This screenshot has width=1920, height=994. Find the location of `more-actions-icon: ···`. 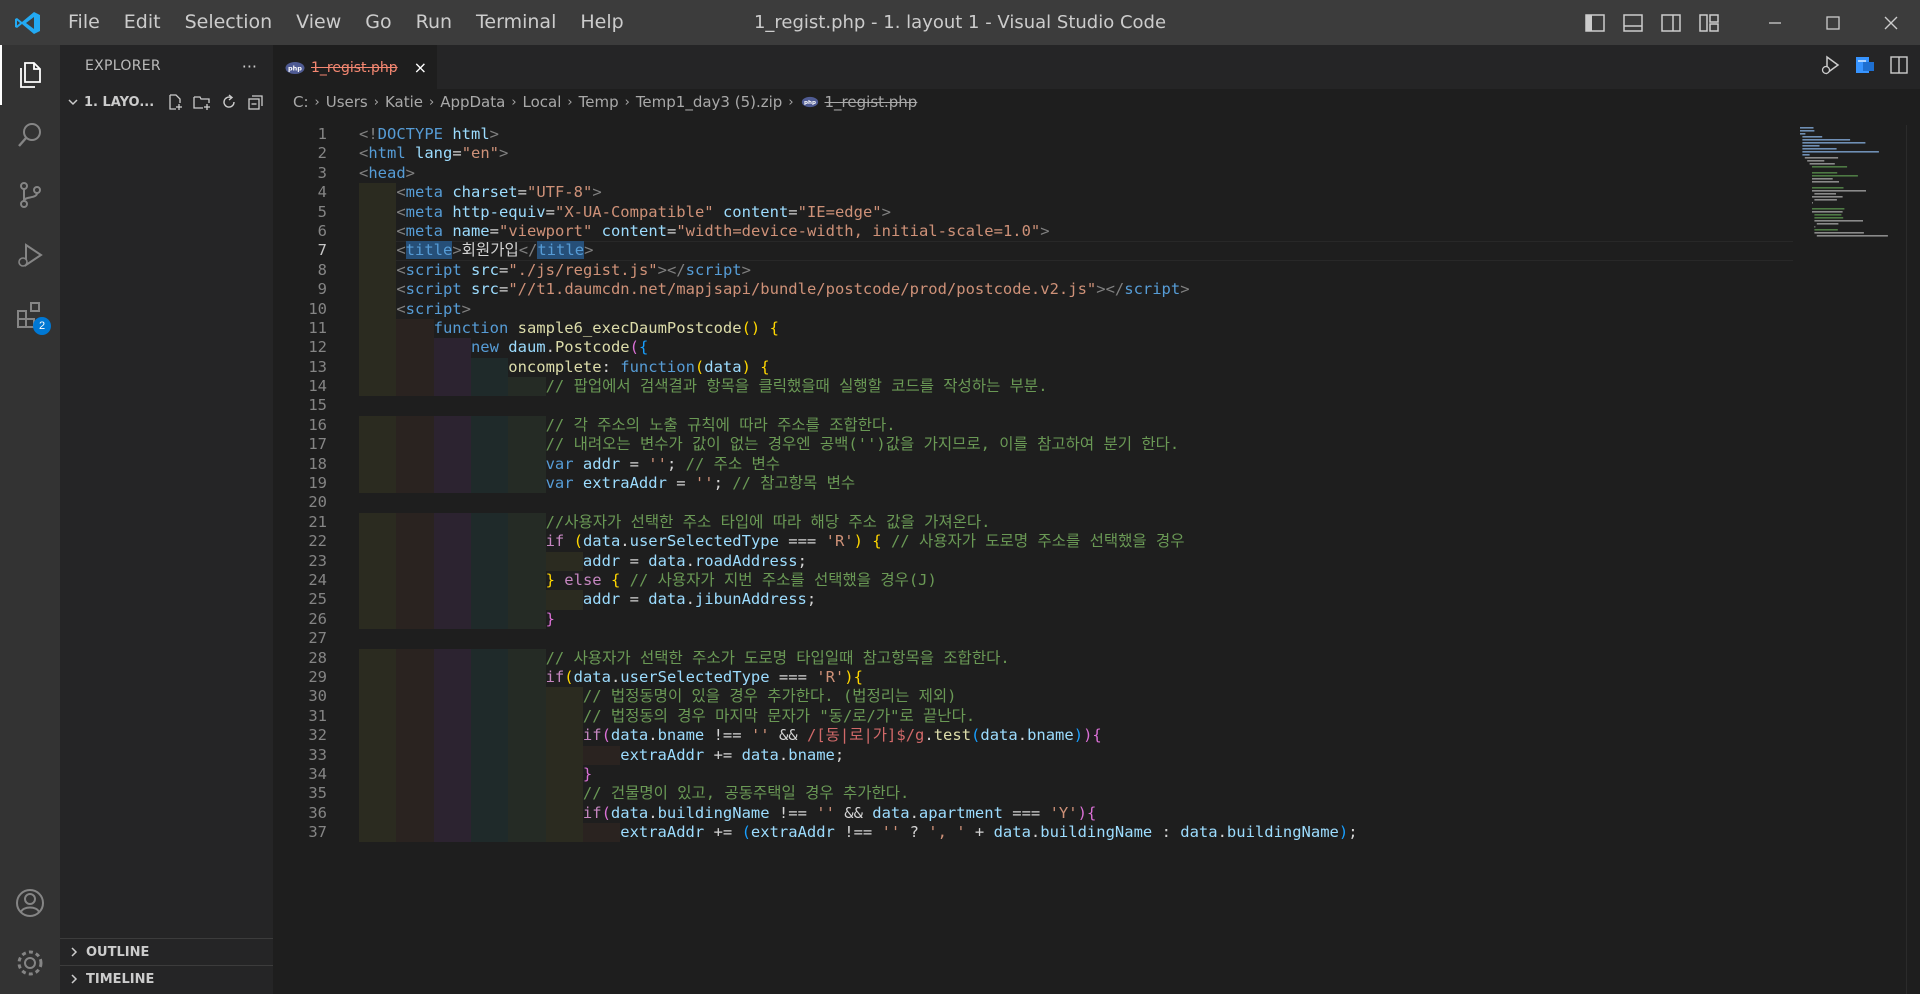

more-actions-icon: ··· is located at coordinates (249, 66).